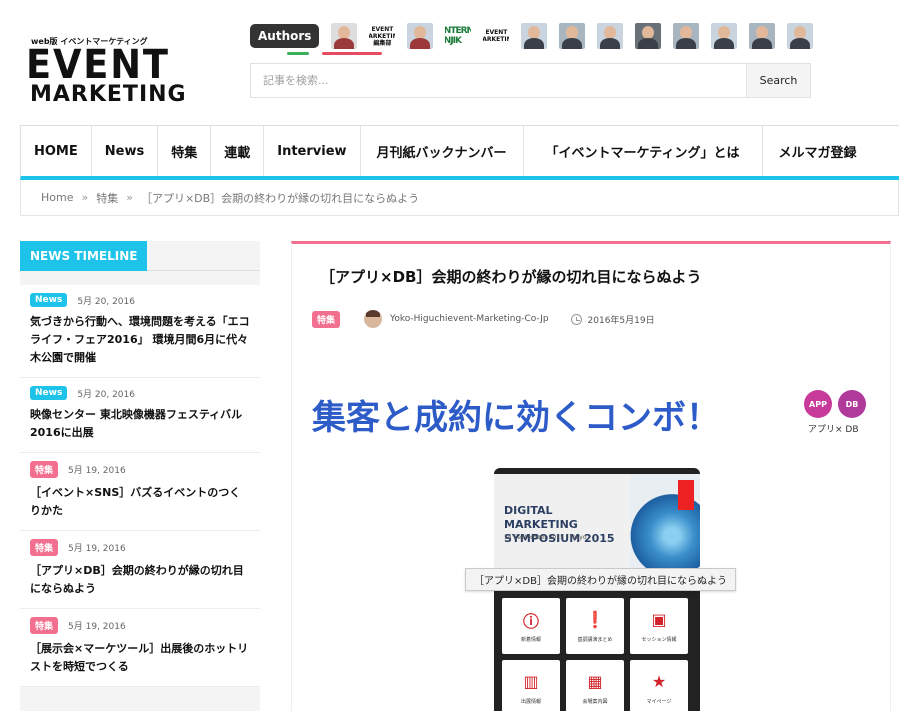 Image resolution: width=899 pixels, height=711 pixels. I want to click on sidebar-heading: NEWS TIMELINE, so click(84, 256).